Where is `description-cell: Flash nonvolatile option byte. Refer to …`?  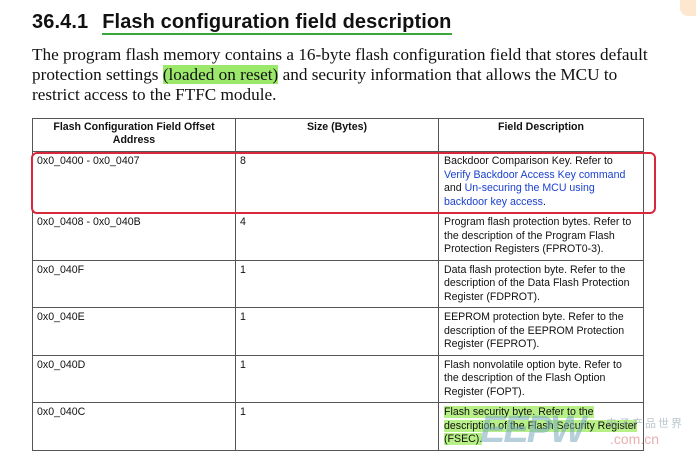 description-cell: Flash nonvolatile option byte. Refer to … is located at coordinates (541, 378).